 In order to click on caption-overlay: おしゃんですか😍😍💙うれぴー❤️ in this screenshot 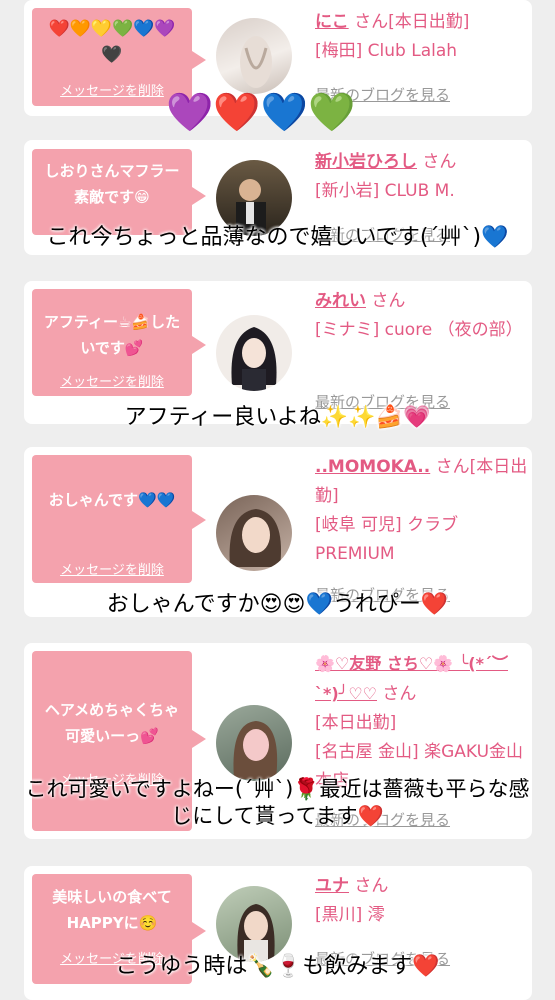, I will do `click(277, 604)`.